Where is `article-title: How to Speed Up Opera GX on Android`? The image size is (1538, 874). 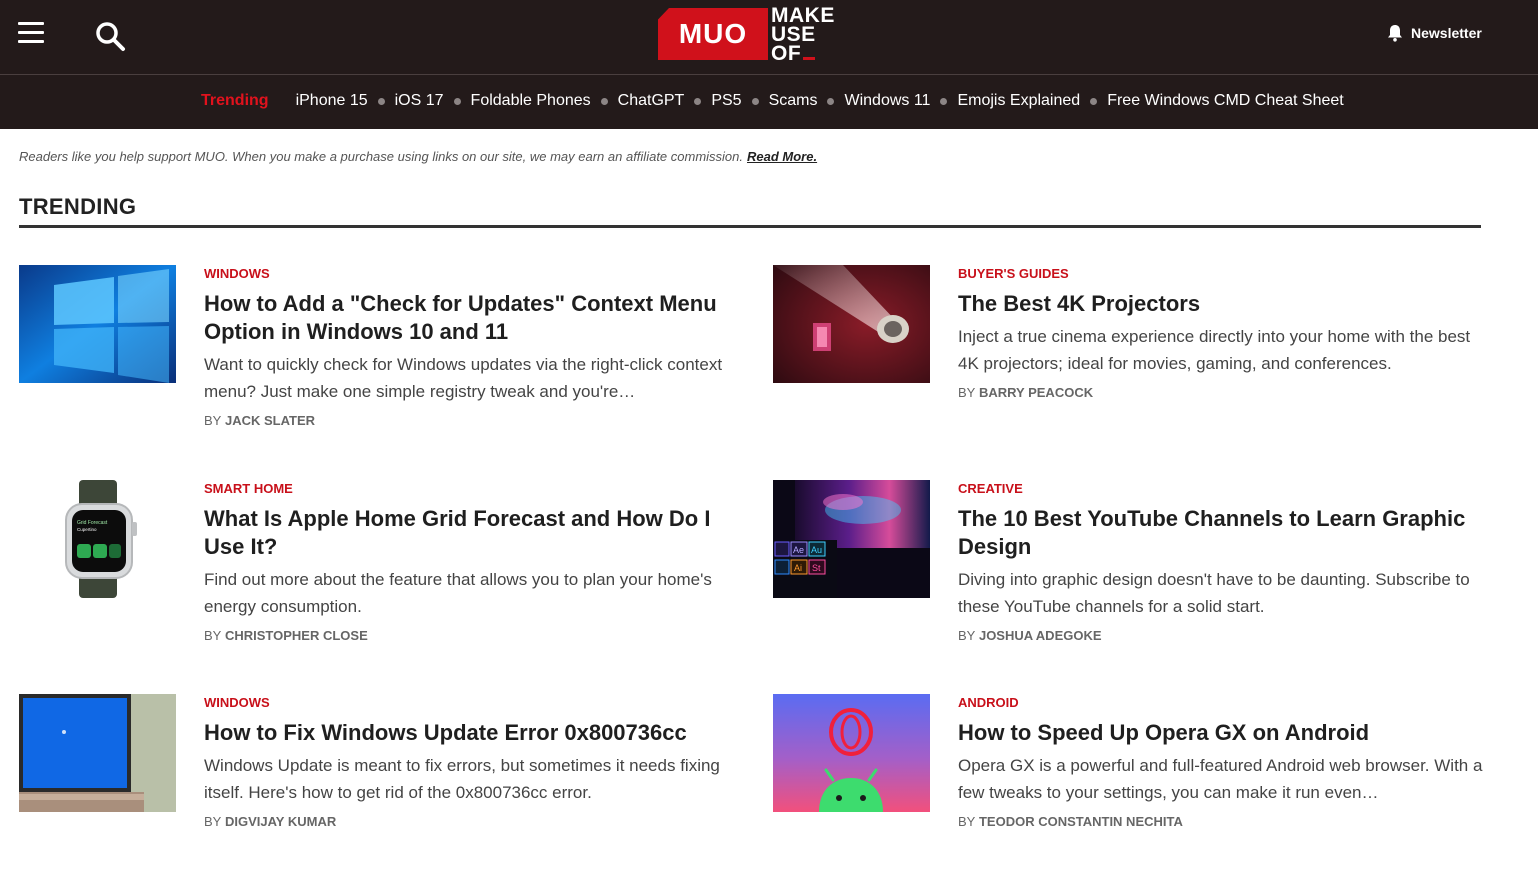 article-title: How to Speed Up Opera GX on Android is located at coordinates (1223, 733).